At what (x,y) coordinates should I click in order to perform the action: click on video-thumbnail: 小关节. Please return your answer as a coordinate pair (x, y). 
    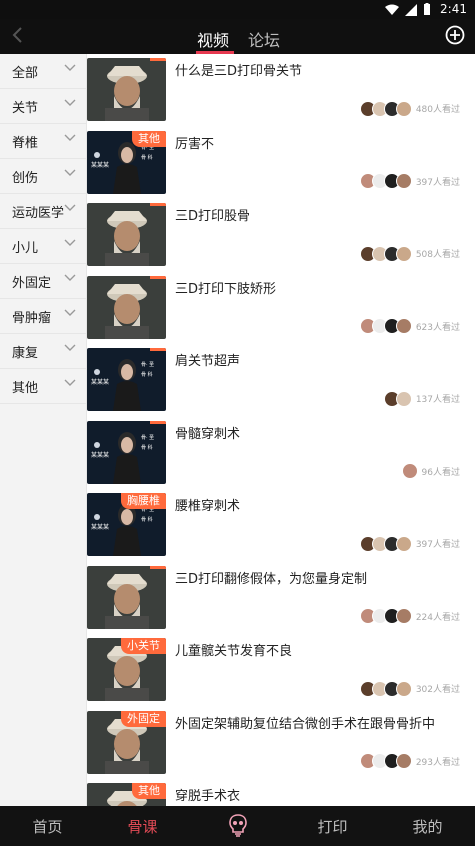
    Looking at the image, I should click on (126, 669).